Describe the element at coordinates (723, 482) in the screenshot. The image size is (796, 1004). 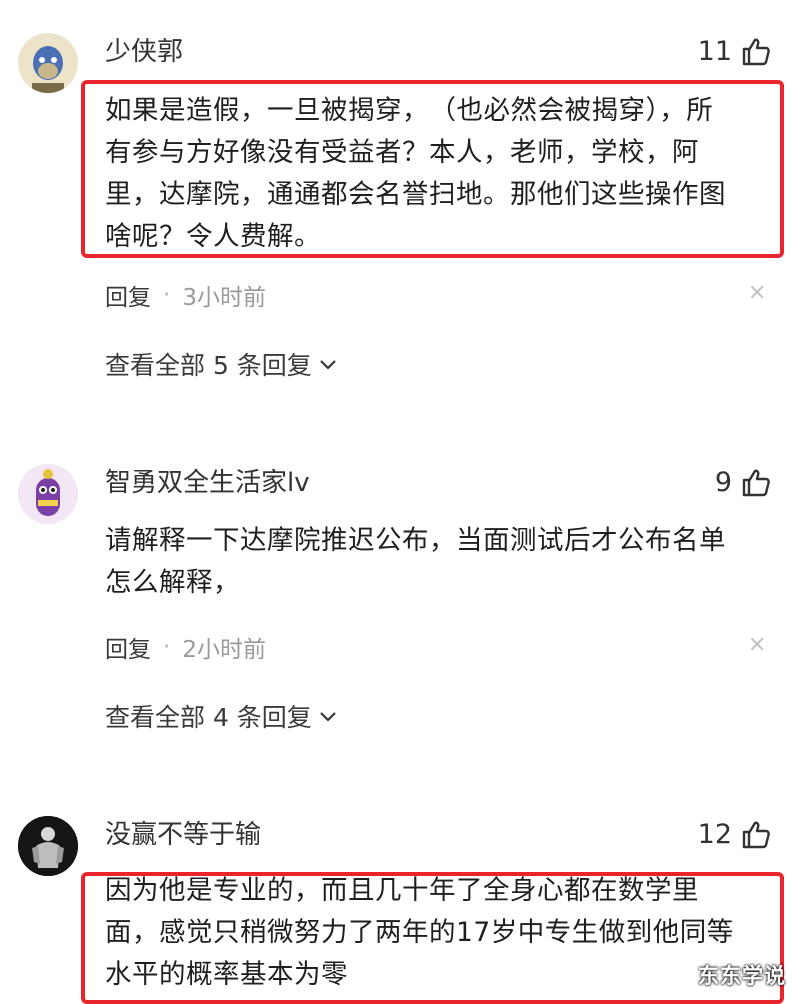
I see `like-count: 9` at that location.